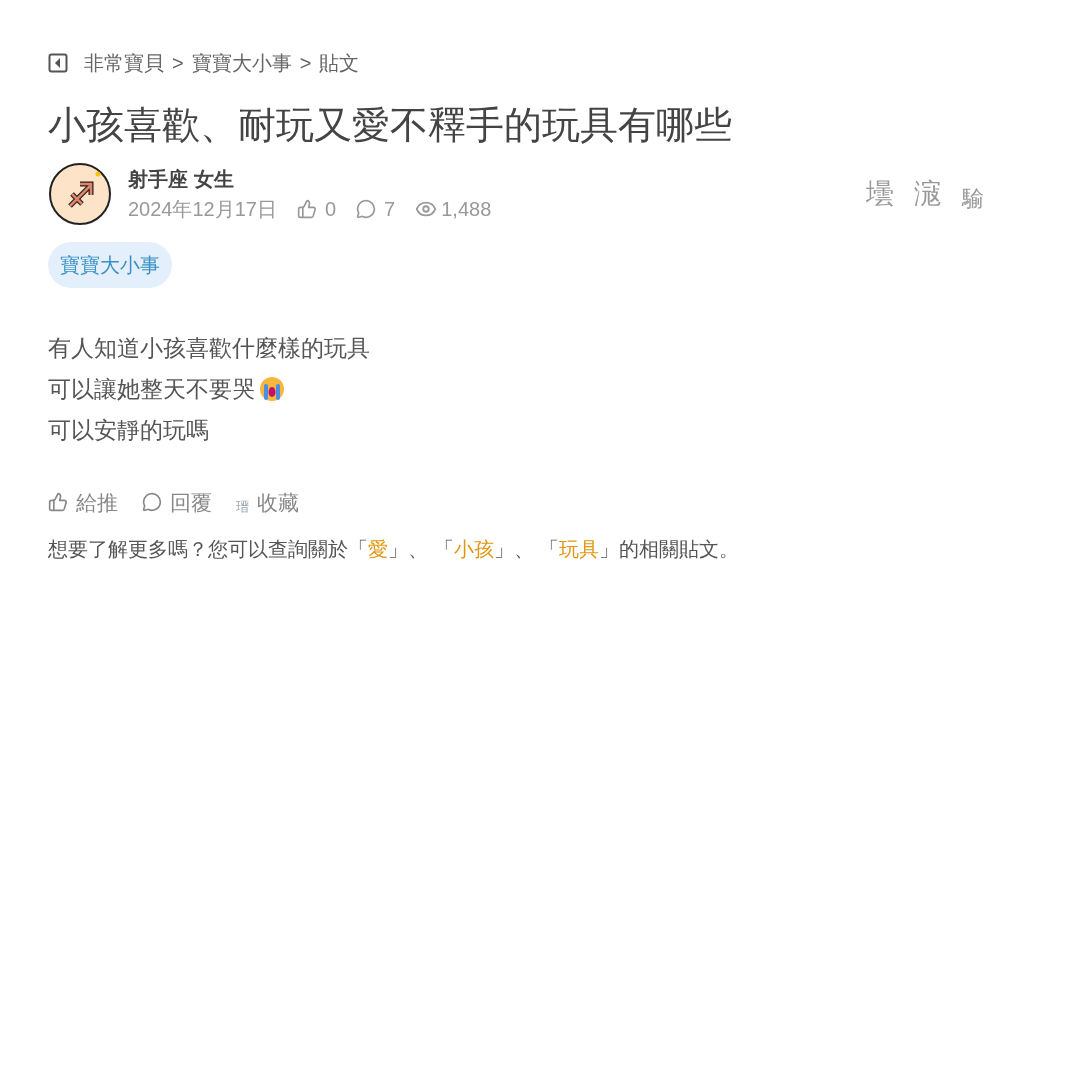 Image resolution: width=1080 pixels, height=1080 pixels. Describe the element at coordinates (58, 63) in the screenshot. I see `back-icon` at that location.